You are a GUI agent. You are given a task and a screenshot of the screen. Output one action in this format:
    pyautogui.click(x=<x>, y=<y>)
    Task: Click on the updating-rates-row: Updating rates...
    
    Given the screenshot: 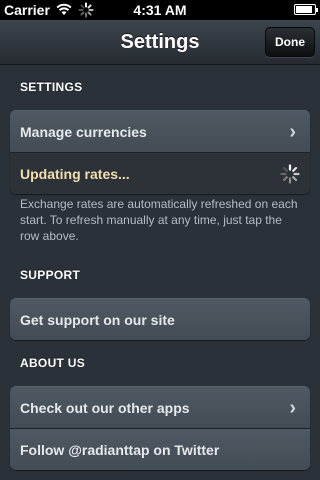 What is the action you would take?
    pyautogui.click(x=160, y=173)
    